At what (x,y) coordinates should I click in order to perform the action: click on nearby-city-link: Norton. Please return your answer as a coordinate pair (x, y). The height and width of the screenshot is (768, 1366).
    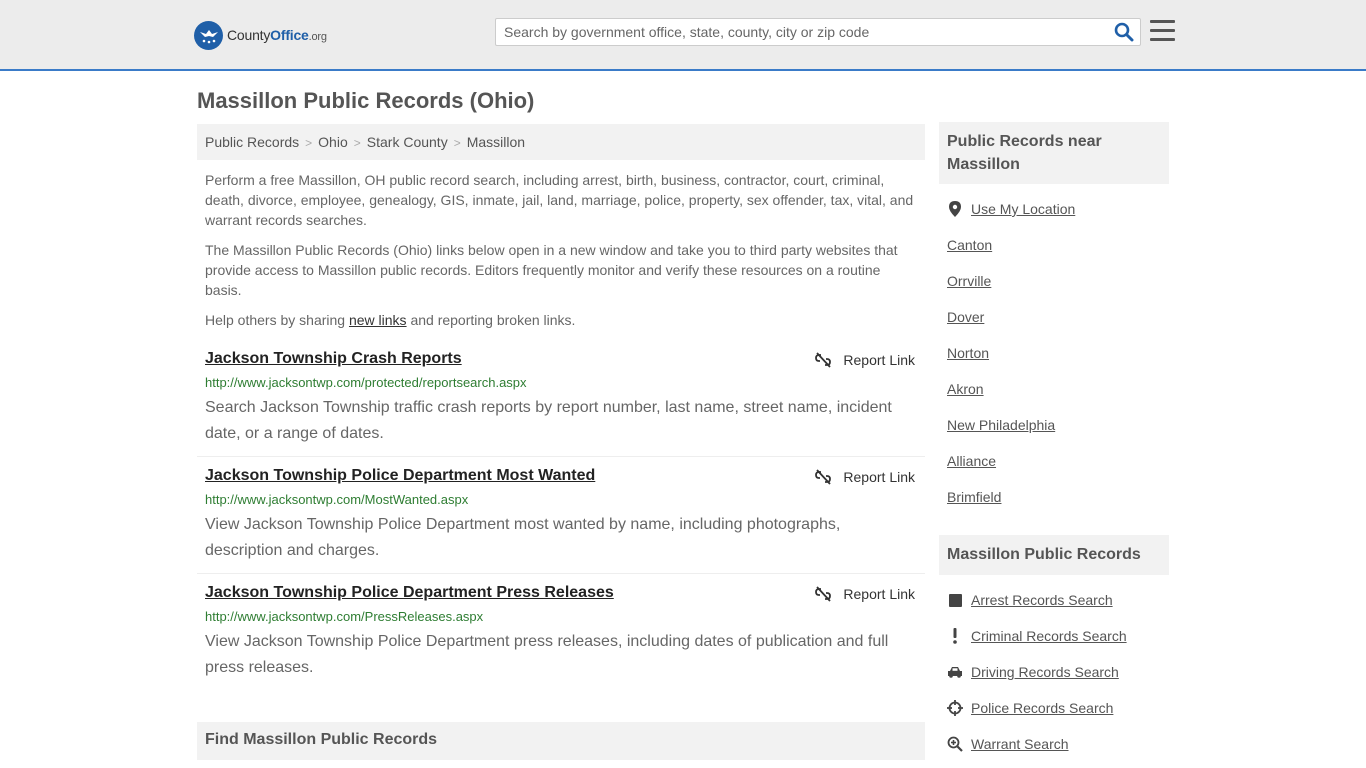
    Looking at the image, I should click on (968, 353).